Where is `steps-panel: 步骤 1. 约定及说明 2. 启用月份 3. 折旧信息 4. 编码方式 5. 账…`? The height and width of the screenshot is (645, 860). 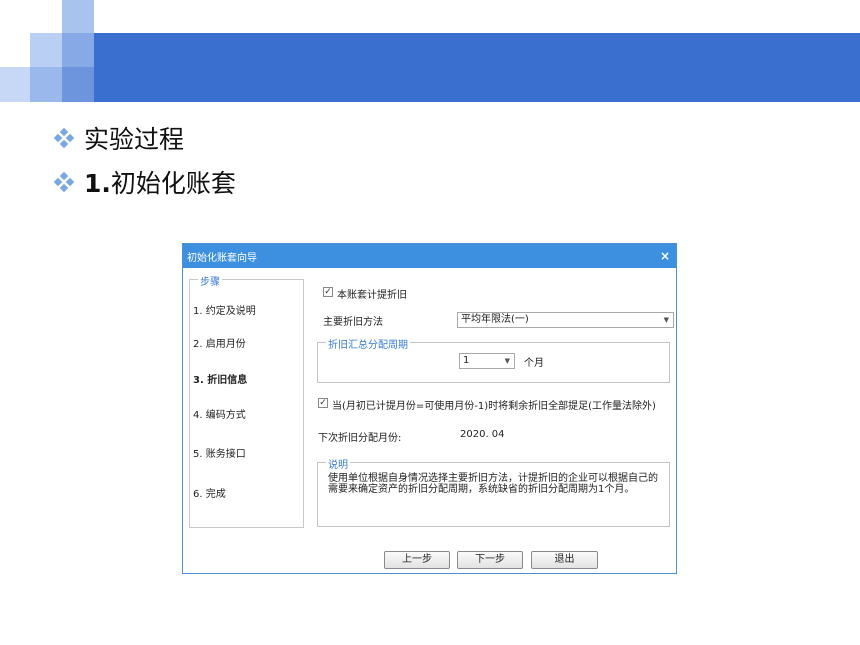 steps-panel: 步骤 1. 约定及说明 2. 启用月份 3. 折旧信息 4. 编码方式 5. 账… is located at coordinates (246, 400).